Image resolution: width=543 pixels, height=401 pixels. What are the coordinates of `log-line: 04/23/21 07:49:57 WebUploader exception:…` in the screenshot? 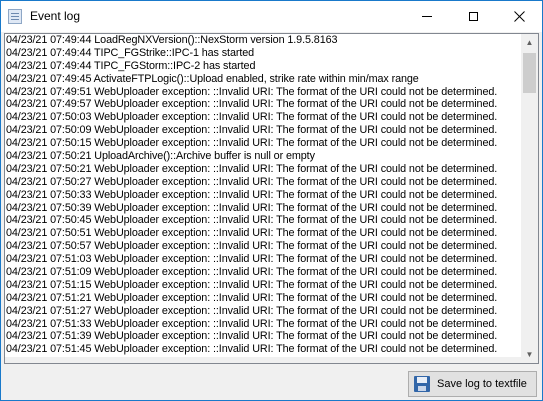 It's located at (263, 104).